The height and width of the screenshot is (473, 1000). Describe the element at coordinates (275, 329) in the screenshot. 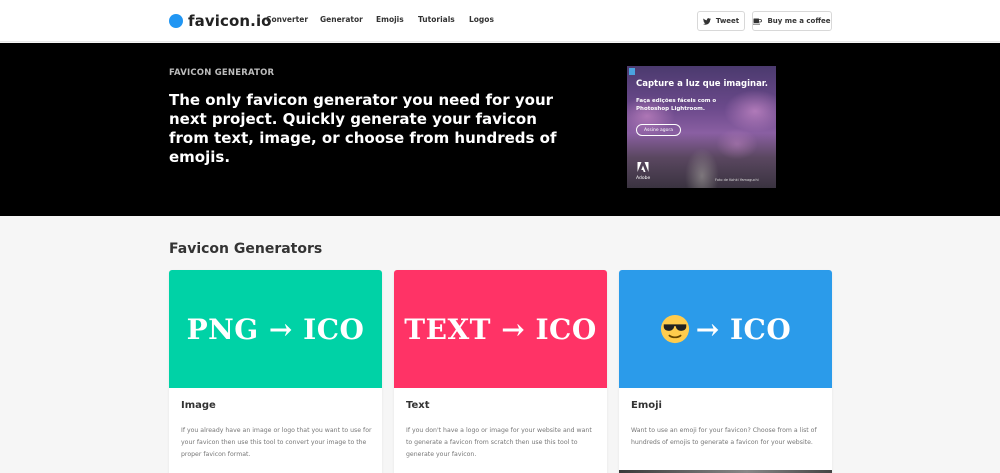

I see `card-banner-image: PNG → ICO` at that location.